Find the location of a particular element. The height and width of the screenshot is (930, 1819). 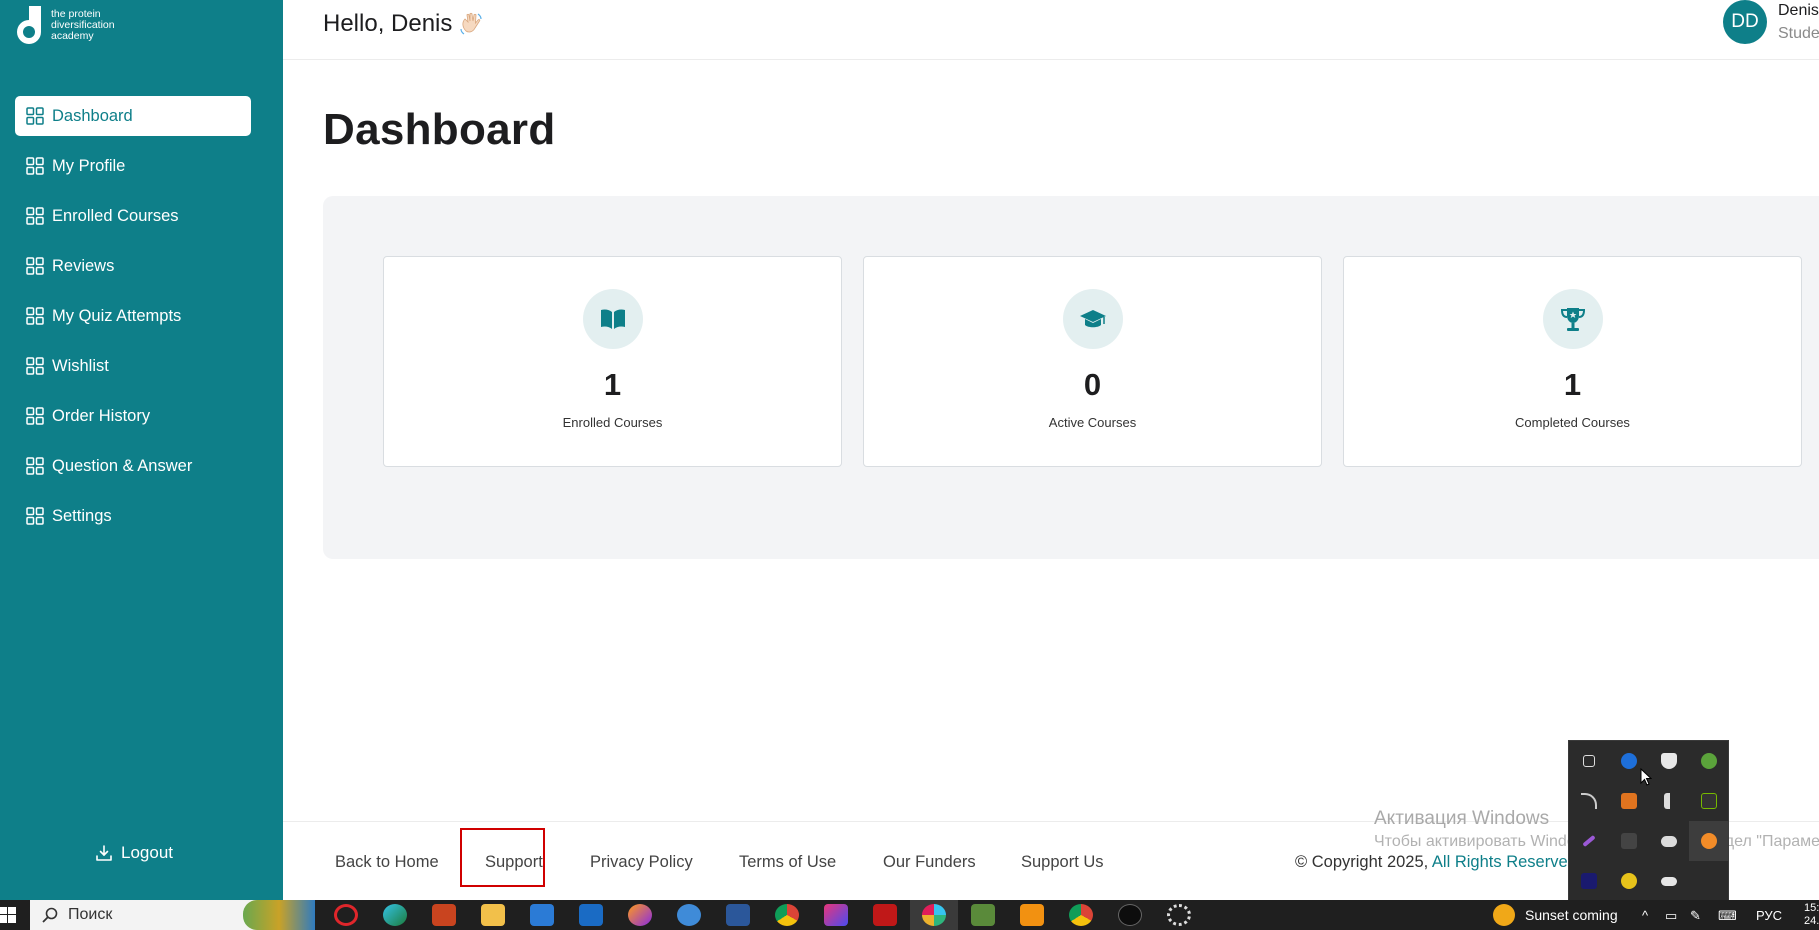

slack-taskbar-icon is located at coordinates (934, 915).